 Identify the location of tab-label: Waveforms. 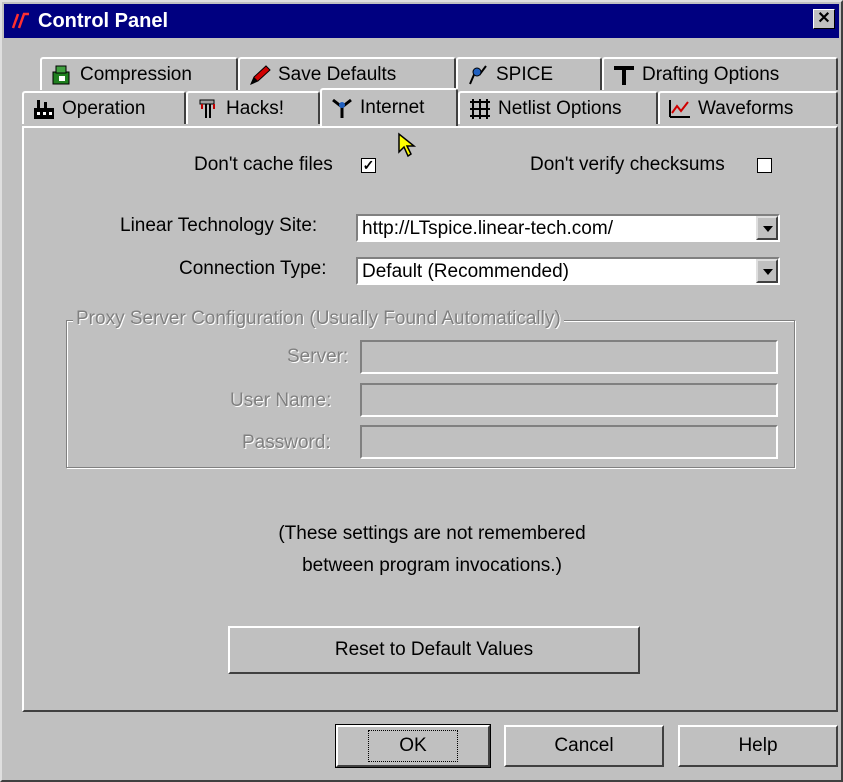
(746, 108).